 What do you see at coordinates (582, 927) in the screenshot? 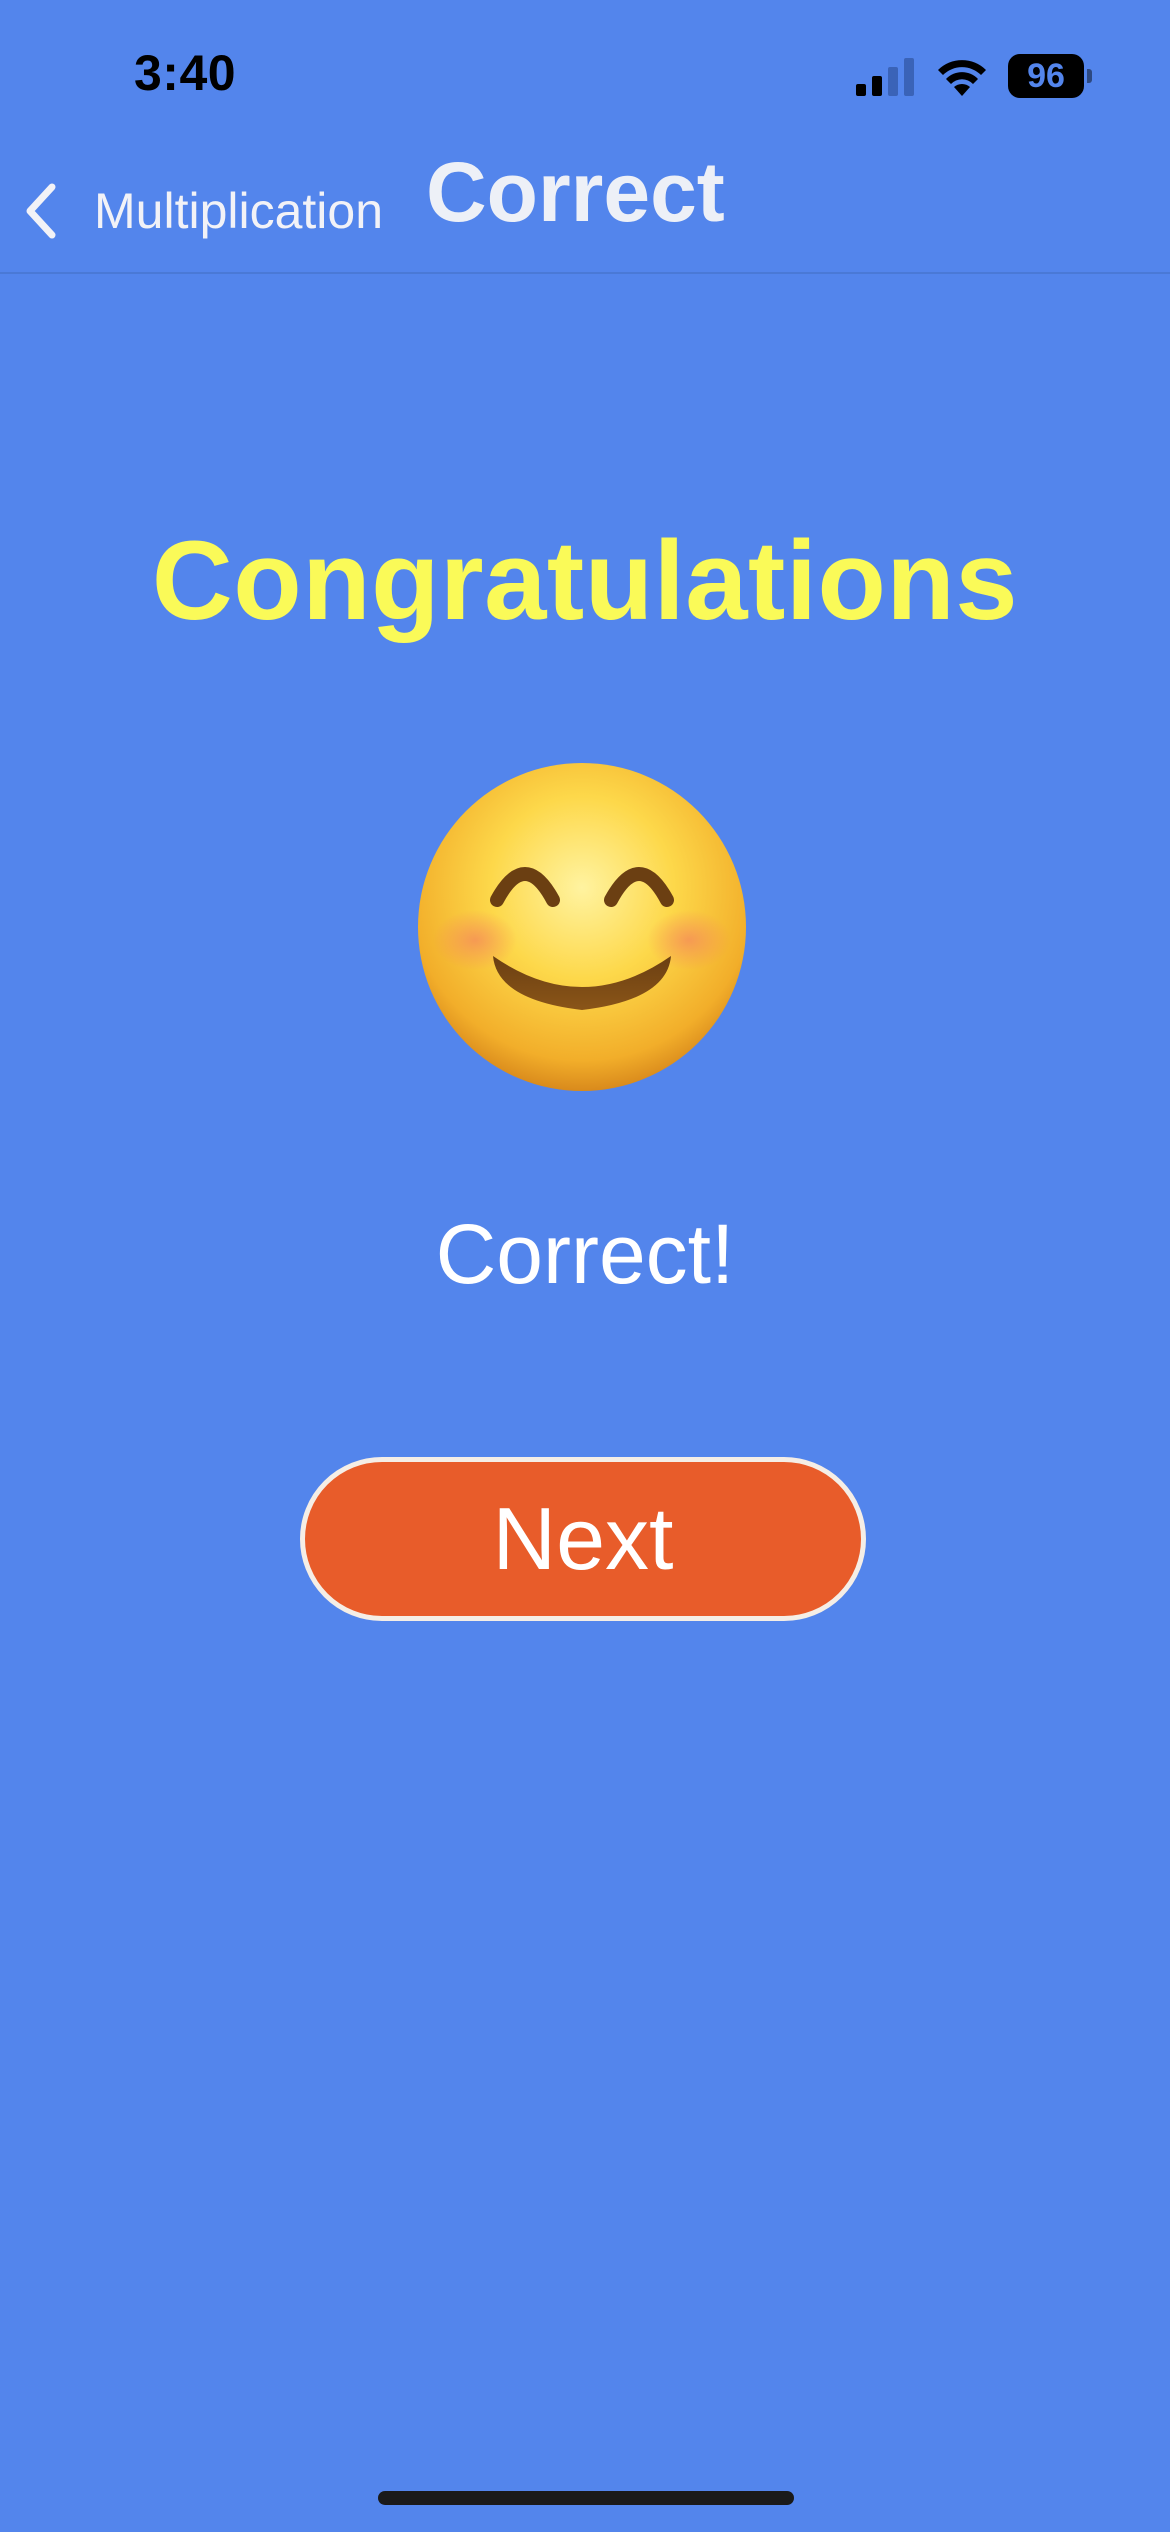
I see `smiling-face-icon` at bounding box center [582, 927].